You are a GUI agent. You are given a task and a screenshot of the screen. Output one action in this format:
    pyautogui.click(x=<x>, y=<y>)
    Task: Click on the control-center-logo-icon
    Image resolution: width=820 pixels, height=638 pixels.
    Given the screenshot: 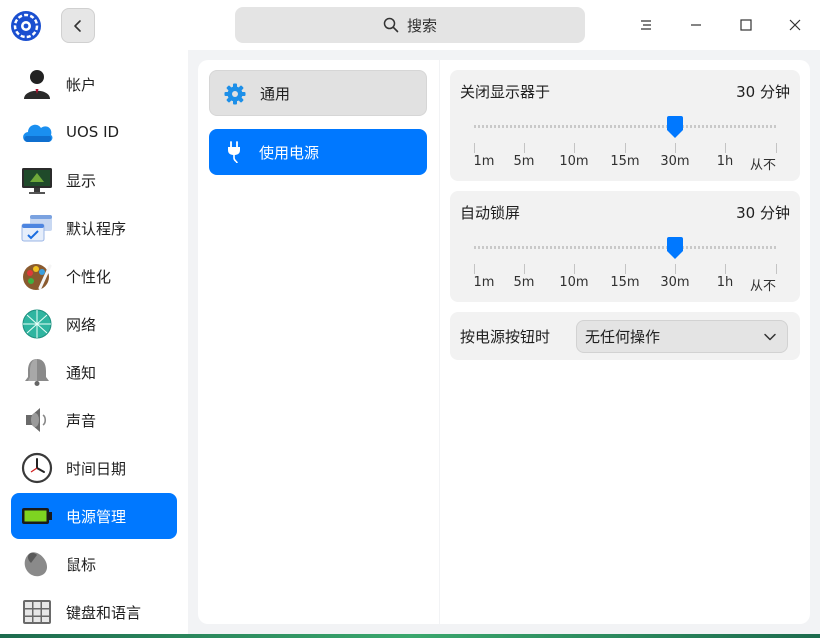 What is the action you would take?
    pyautogui.click(x=26, y=26)
    